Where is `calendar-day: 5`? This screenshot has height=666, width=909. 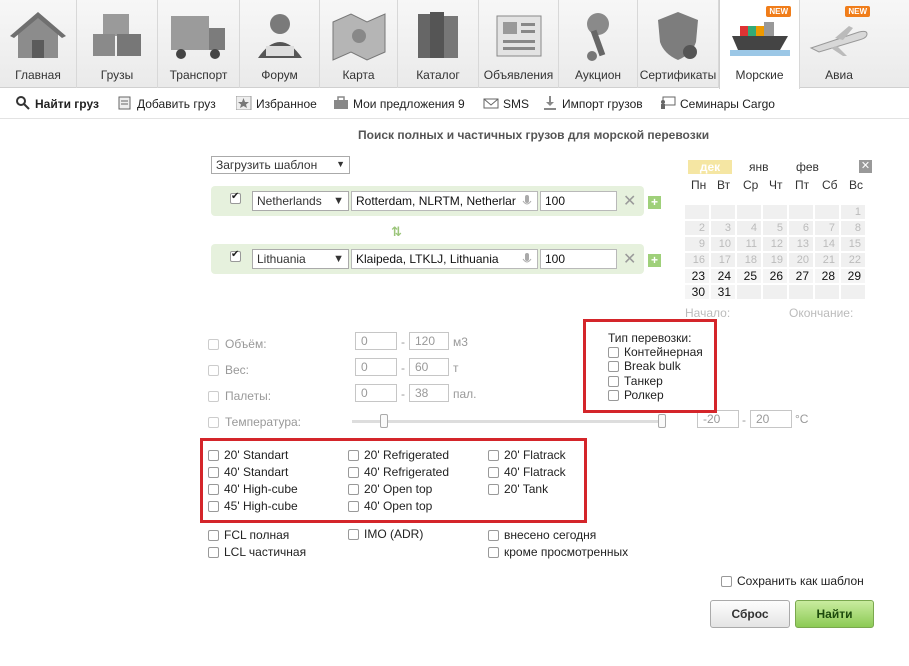 calendar-day: 5 is located at coordinates (775, 228).